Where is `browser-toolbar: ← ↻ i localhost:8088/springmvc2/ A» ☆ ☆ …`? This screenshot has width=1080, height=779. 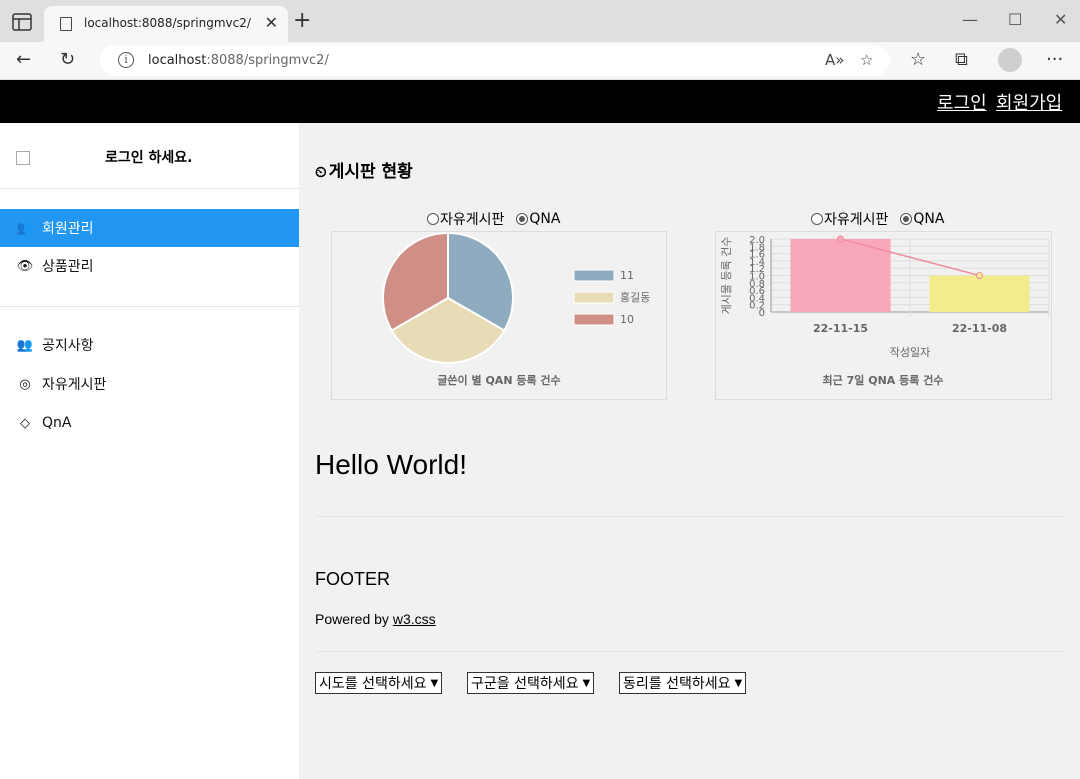
browser-toolbar: ← ↻ i localhost:8088/springmvc2/ A» ☆ ☆ … is located at coordinates (540, 61).